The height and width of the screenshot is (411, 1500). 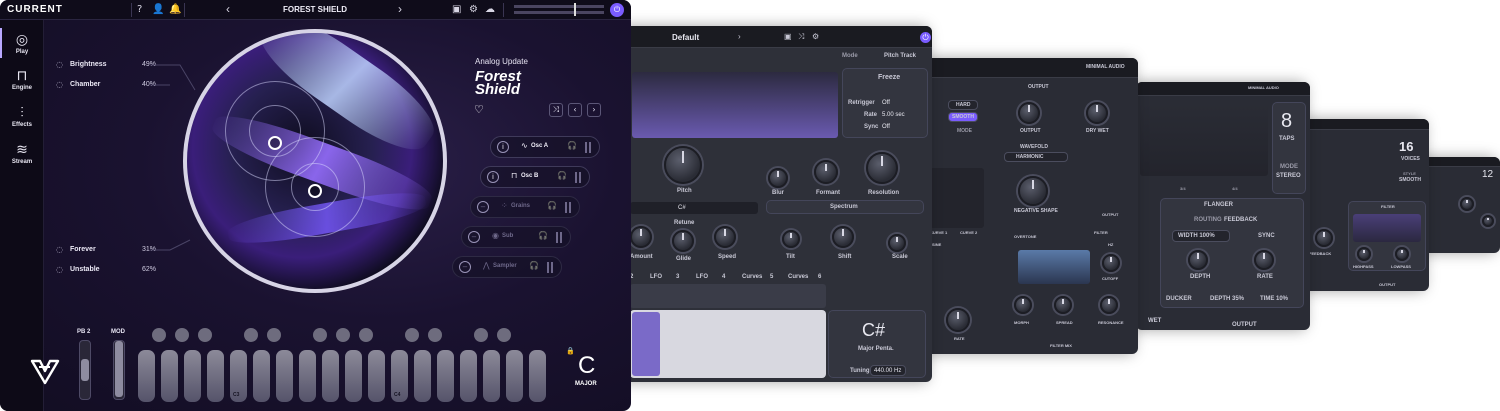 I want to click on pitch-bend-range: 2, so click(x=88, y=332).